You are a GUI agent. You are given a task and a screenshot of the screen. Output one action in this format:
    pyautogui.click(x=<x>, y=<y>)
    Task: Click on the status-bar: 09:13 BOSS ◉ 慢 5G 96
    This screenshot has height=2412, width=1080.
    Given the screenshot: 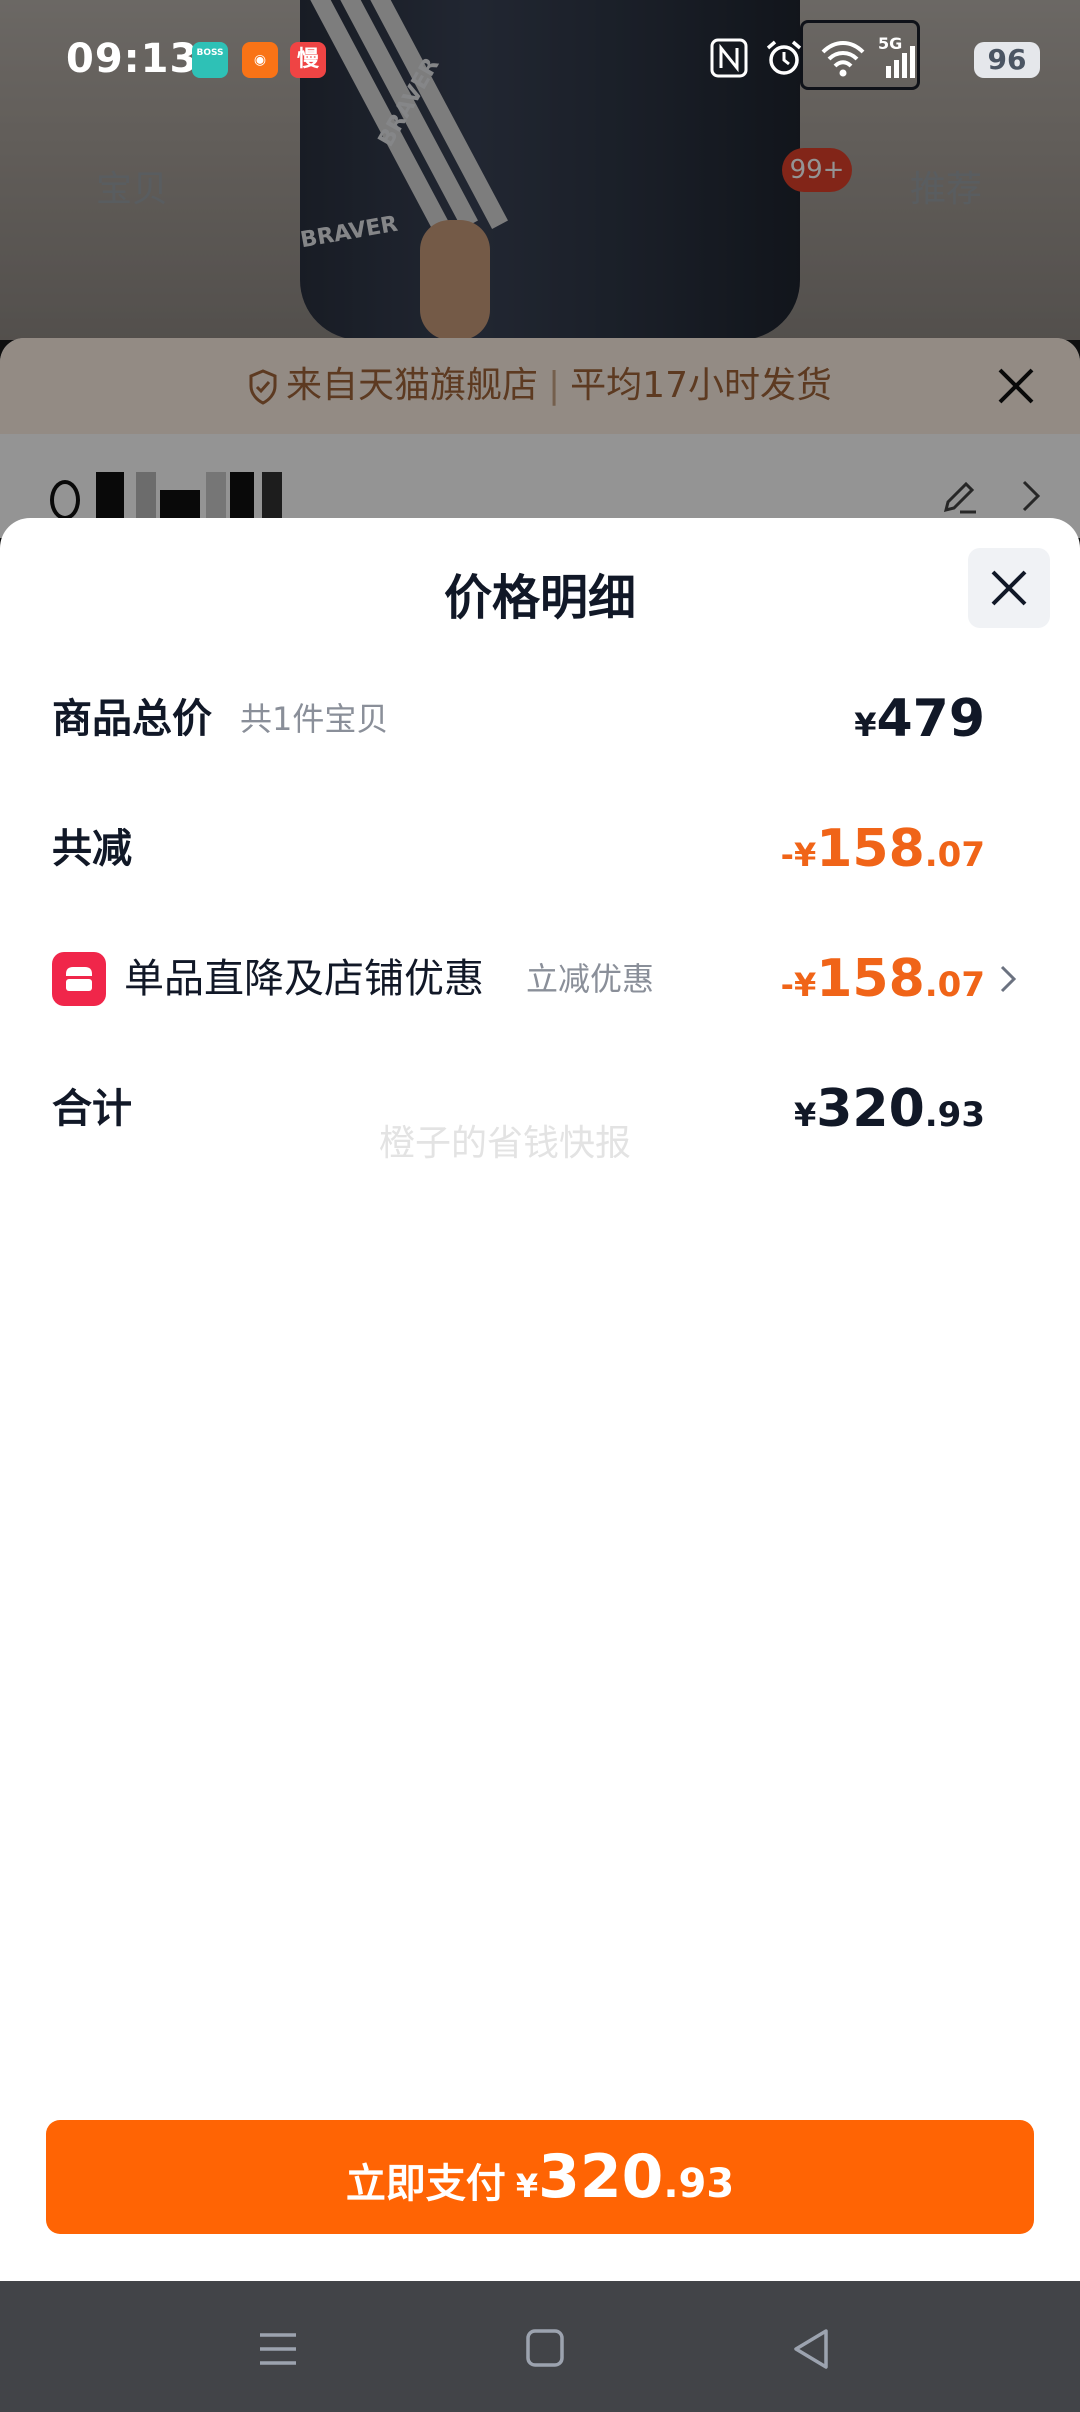 What is the action you would take?
    pyautogui.click(x=540, y=61)
    